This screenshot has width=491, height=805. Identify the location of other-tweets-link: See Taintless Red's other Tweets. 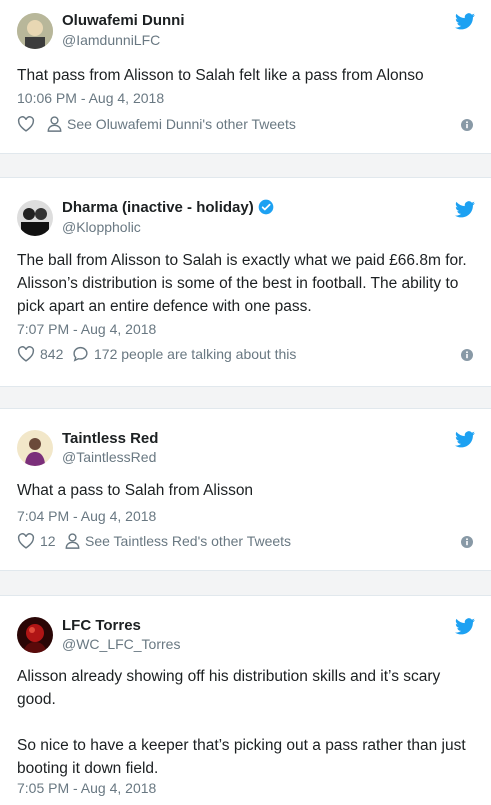
(178, 541).